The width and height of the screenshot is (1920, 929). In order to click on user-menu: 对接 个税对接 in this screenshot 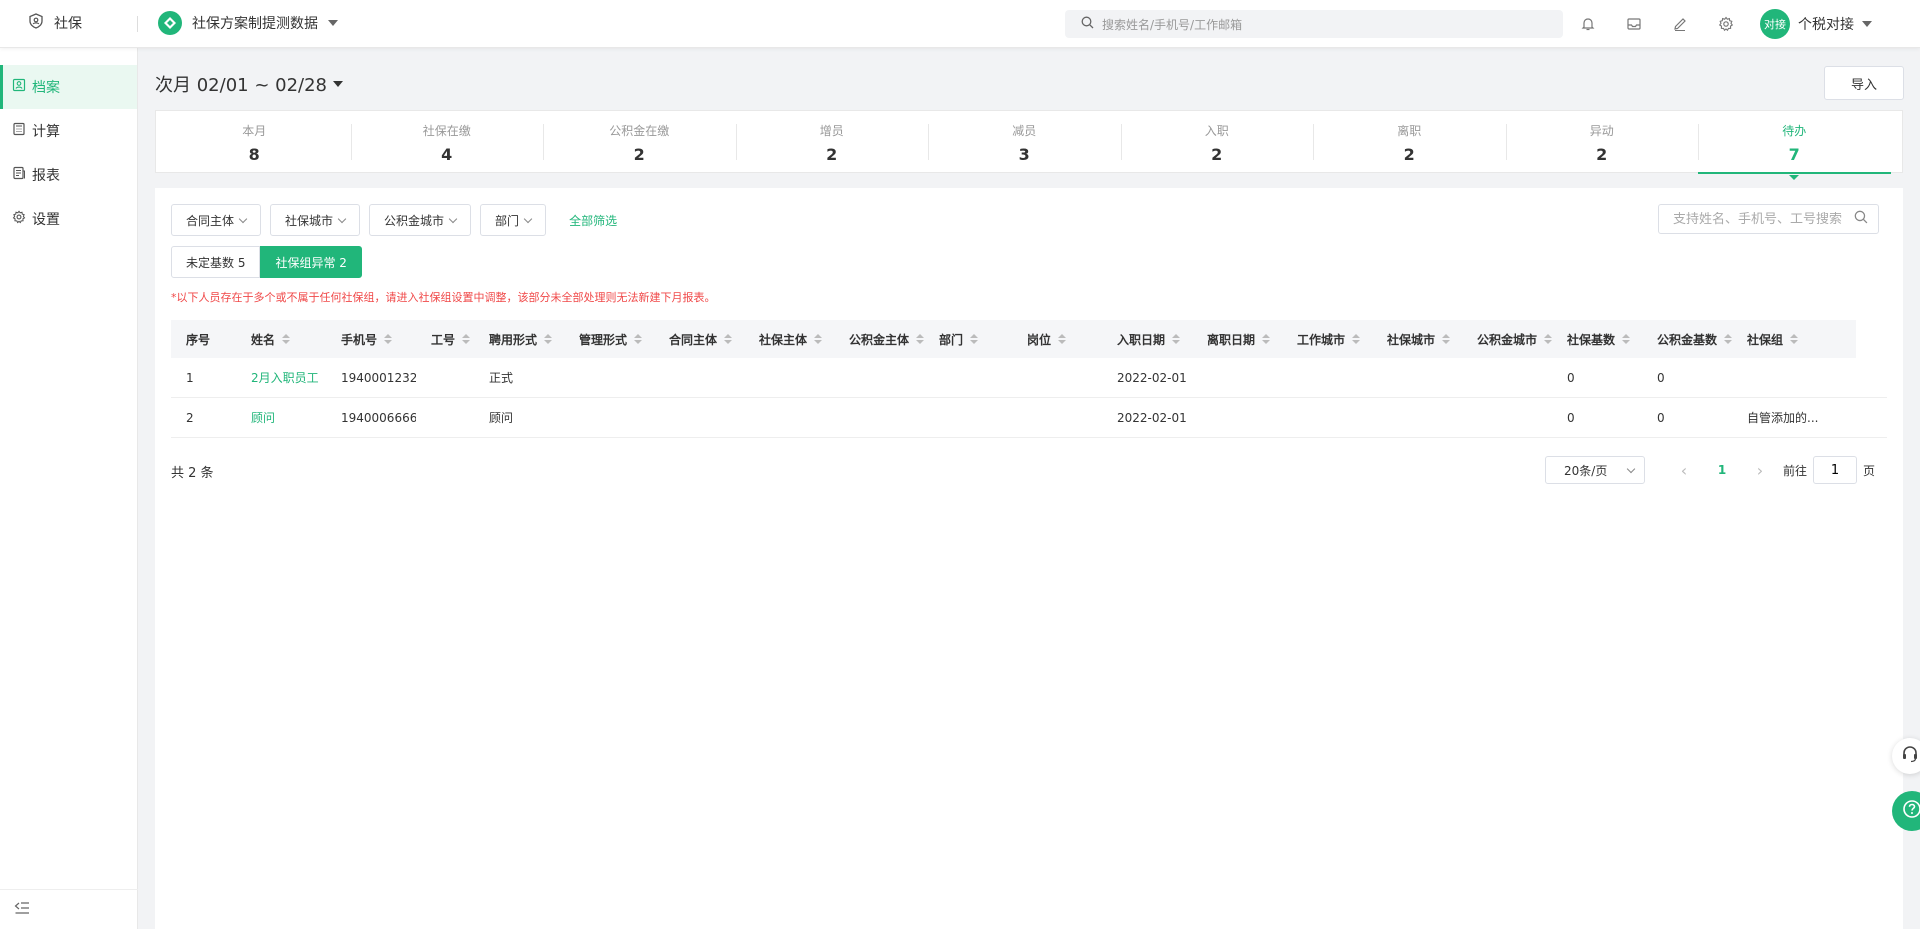, I will do `click(1816, 24)`.